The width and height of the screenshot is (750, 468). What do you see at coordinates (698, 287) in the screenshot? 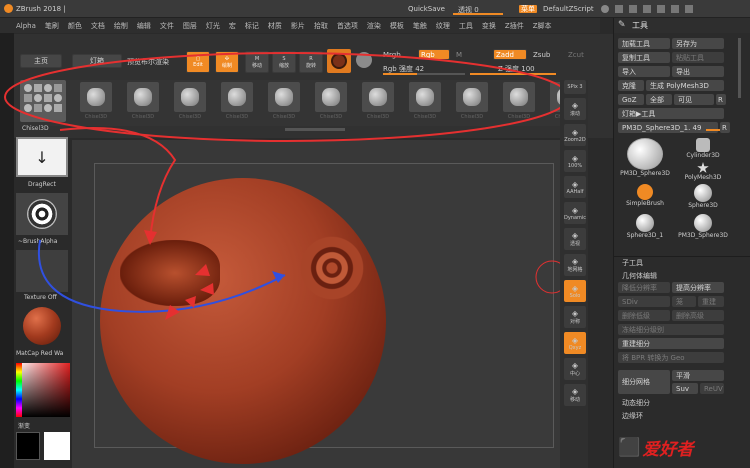
I see `higher-res-button: 提高分辨率` at bounding box center [698, 287].